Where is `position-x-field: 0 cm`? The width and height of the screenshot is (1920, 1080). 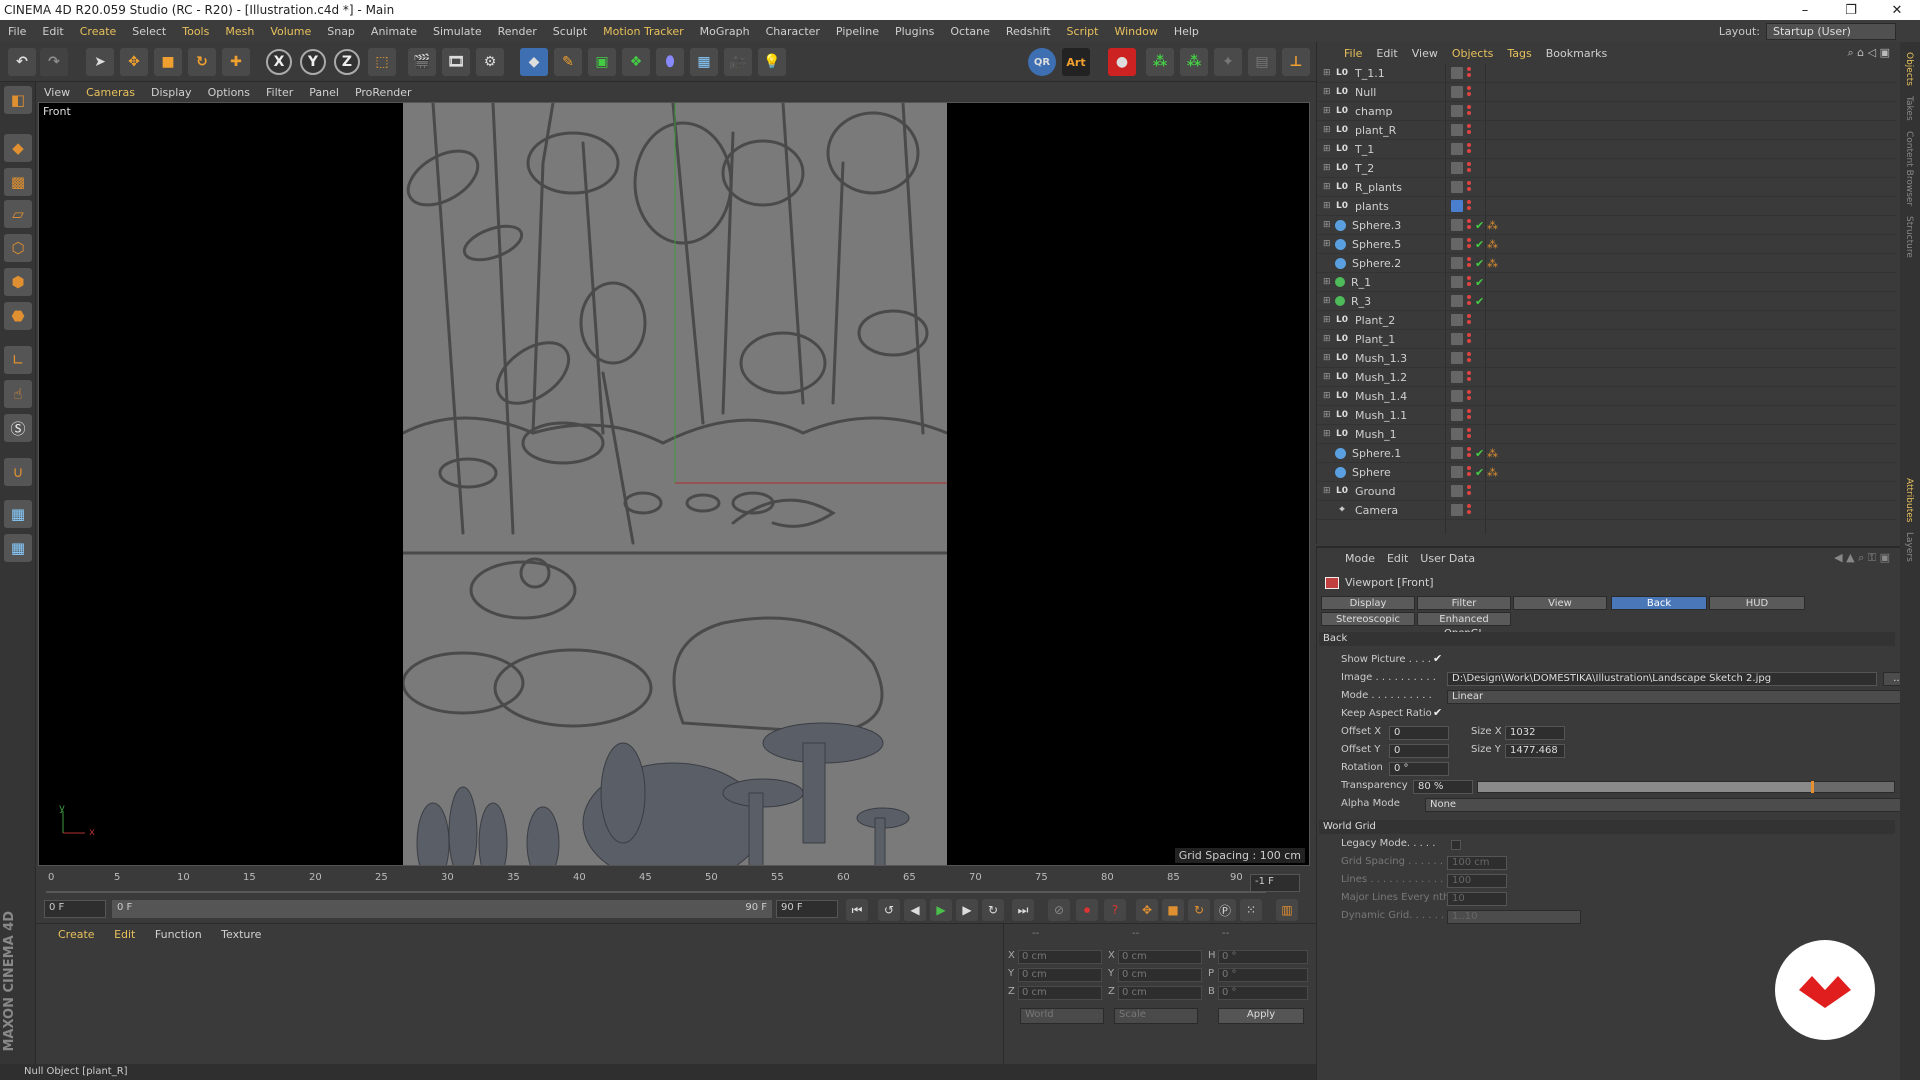
position-x-field: 0 cm is located at coordinates (1060, 957).